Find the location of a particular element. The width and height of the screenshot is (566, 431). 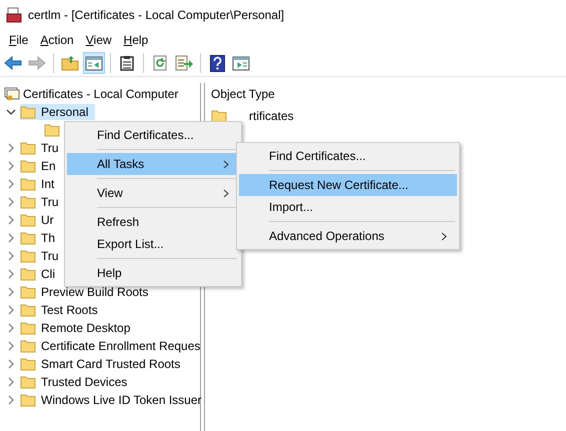

toolbar-button is located at coordinates (94, 63).